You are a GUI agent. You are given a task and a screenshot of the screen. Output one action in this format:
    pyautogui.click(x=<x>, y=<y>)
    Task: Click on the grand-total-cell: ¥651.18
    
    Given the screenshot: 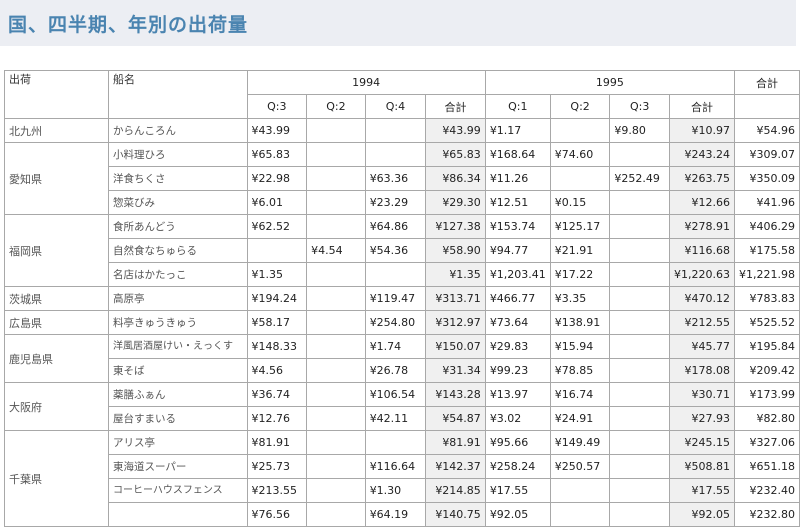 What is the action you would take?
    pyautogui.click(x=766, y=466)
    